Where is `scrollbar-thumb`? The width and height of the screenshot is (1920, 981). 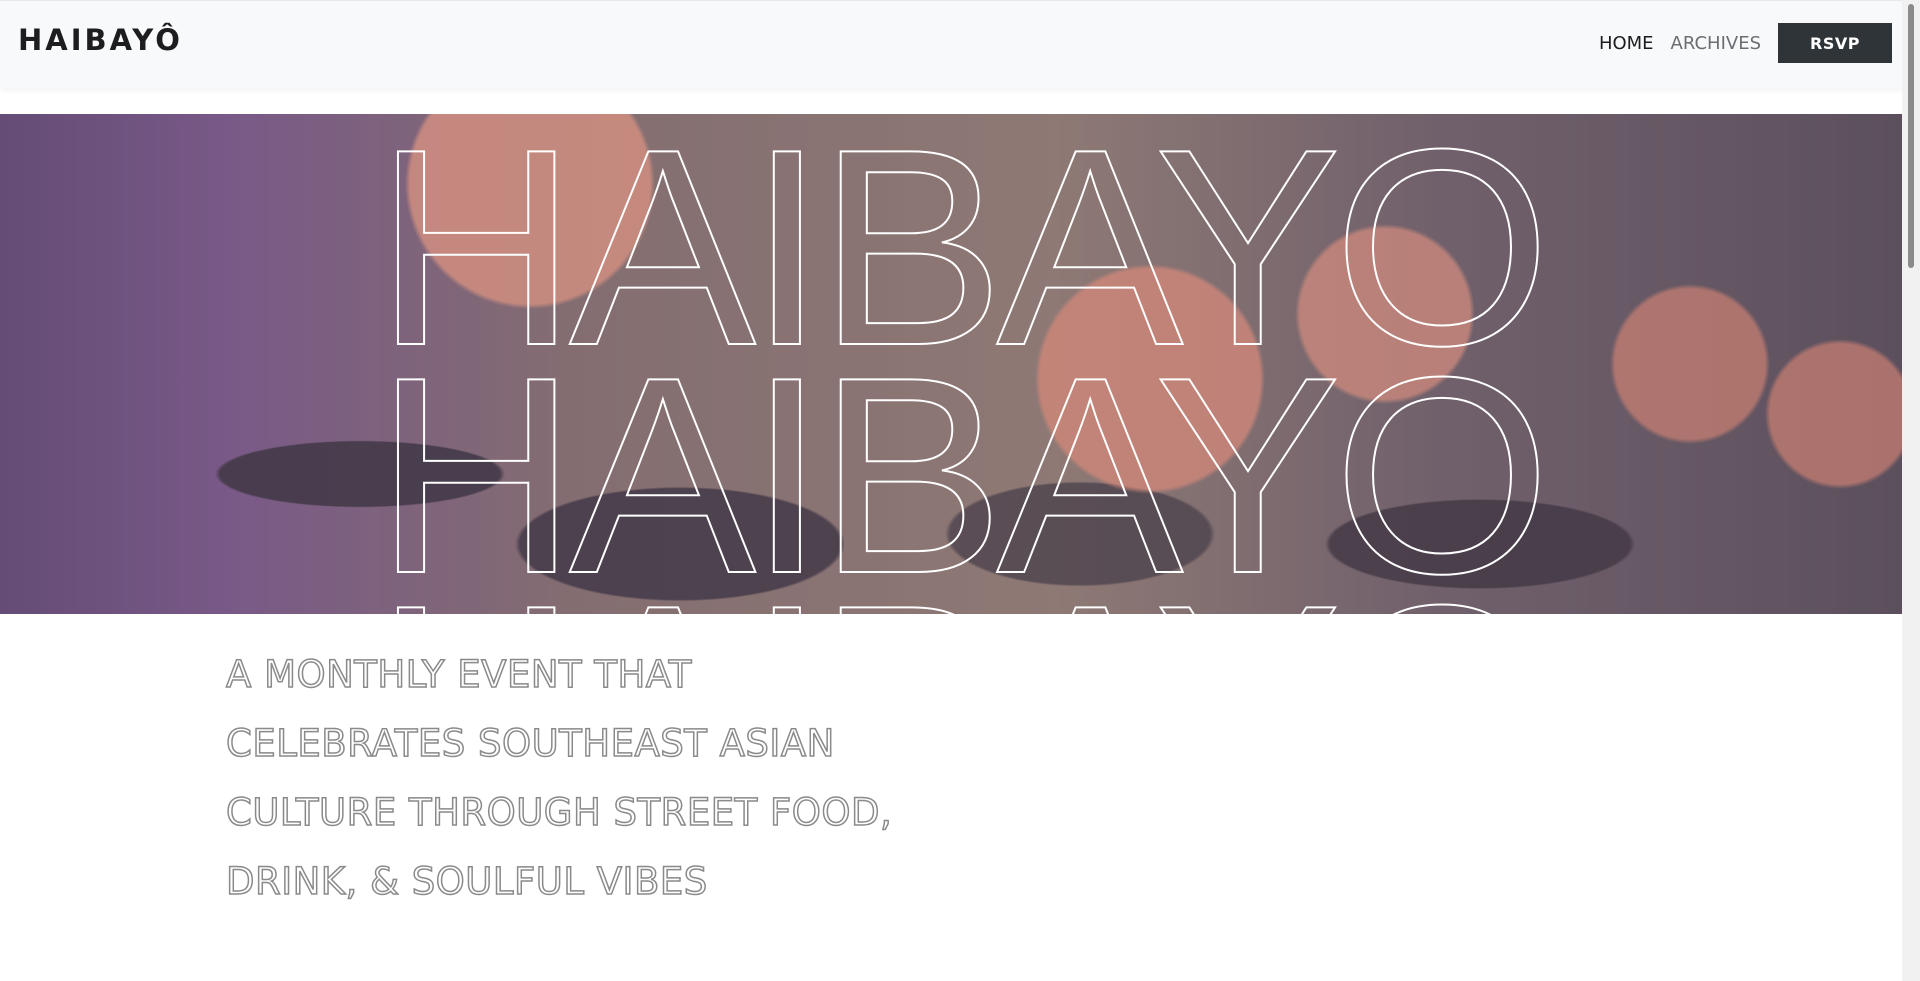
scrollbar-thumb is located at coordinates (1911, 136).